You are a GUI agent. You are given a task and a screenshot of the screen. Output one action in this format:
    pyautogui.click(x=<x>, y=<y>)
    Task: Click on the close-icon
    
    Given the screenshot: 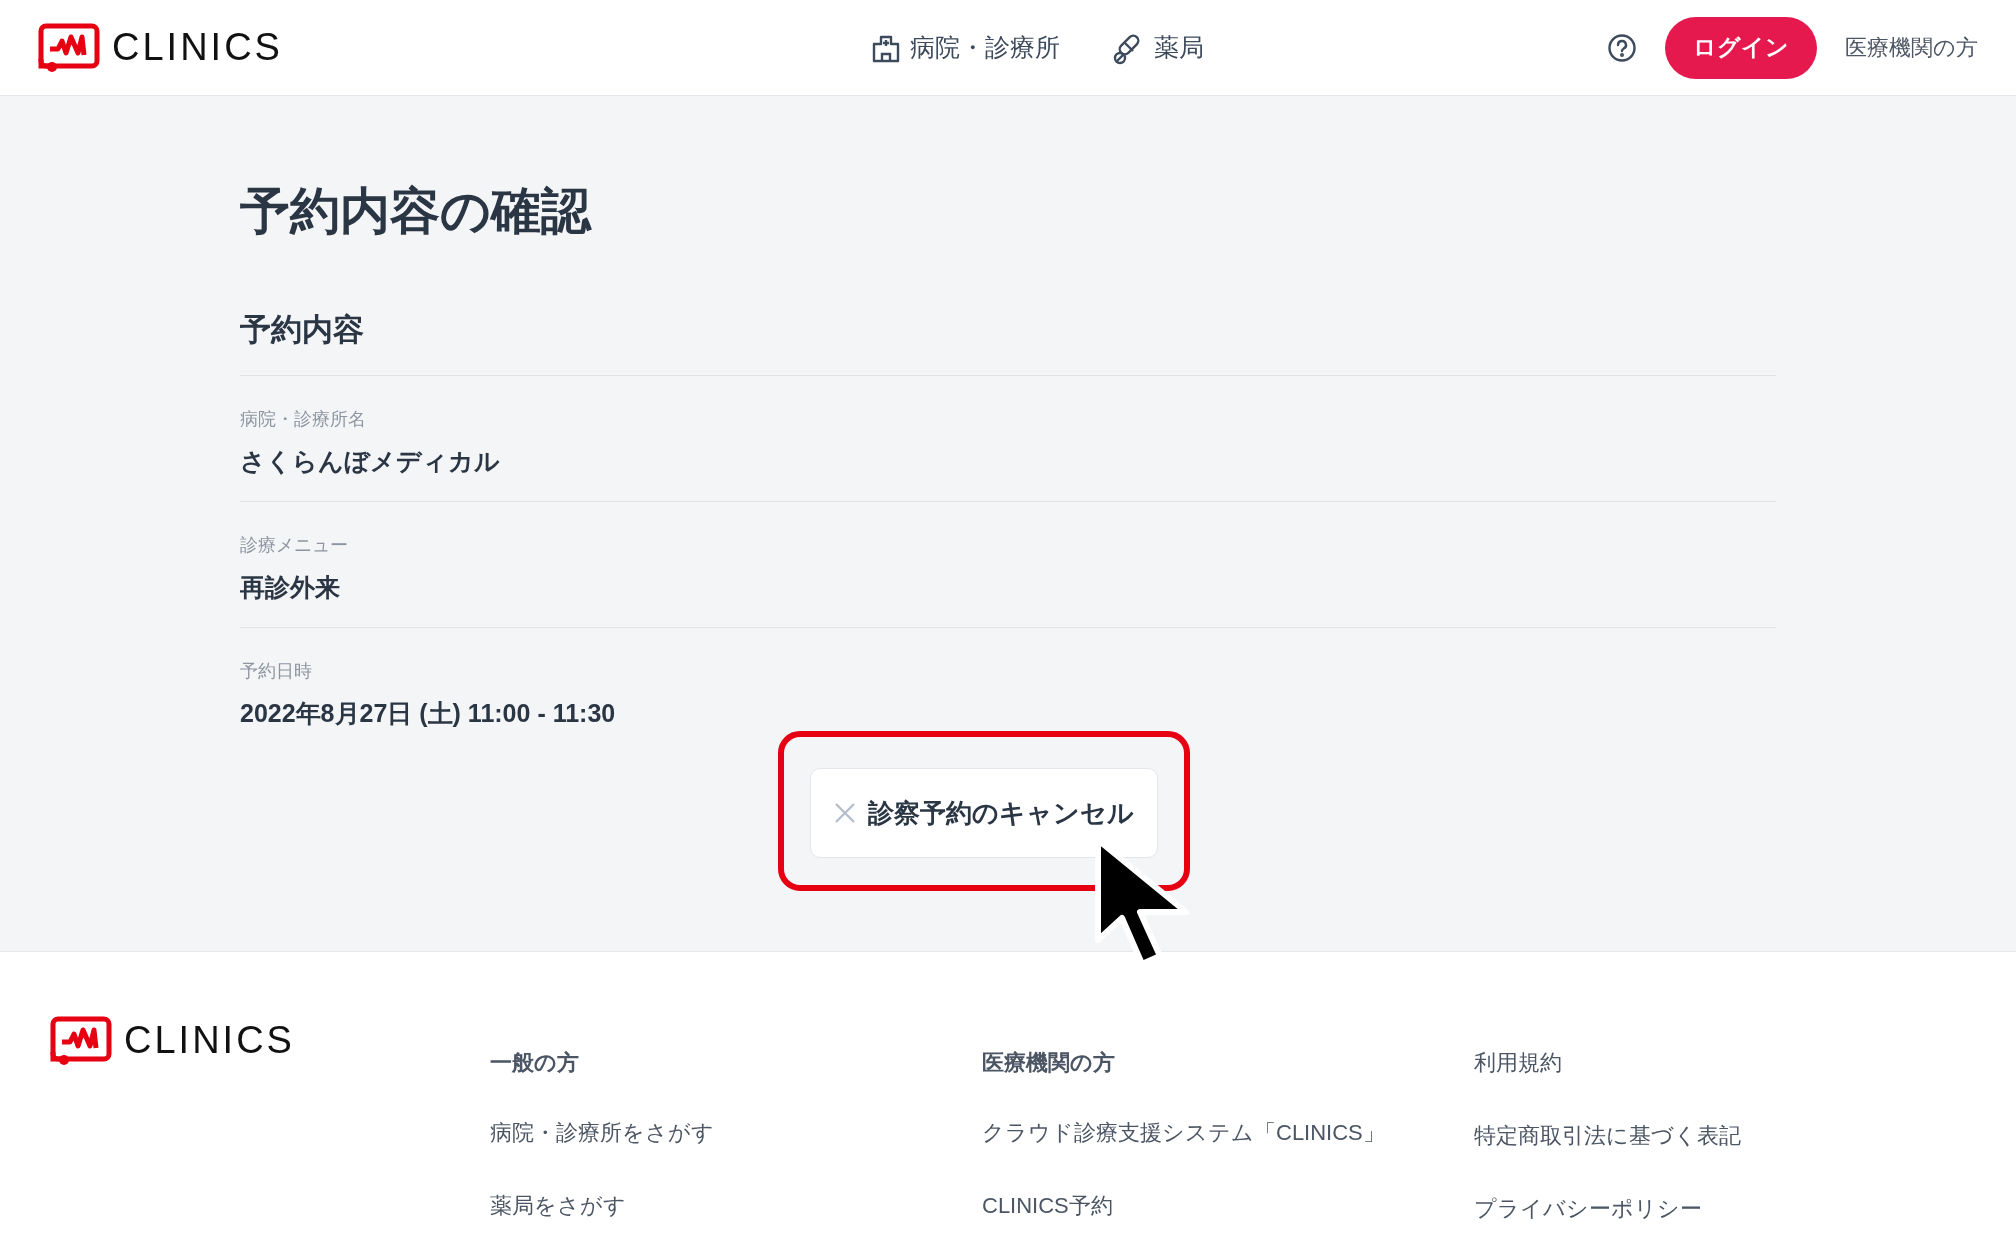 What is the action you would take?
    pyautogui.click(x=845, y=813)
    